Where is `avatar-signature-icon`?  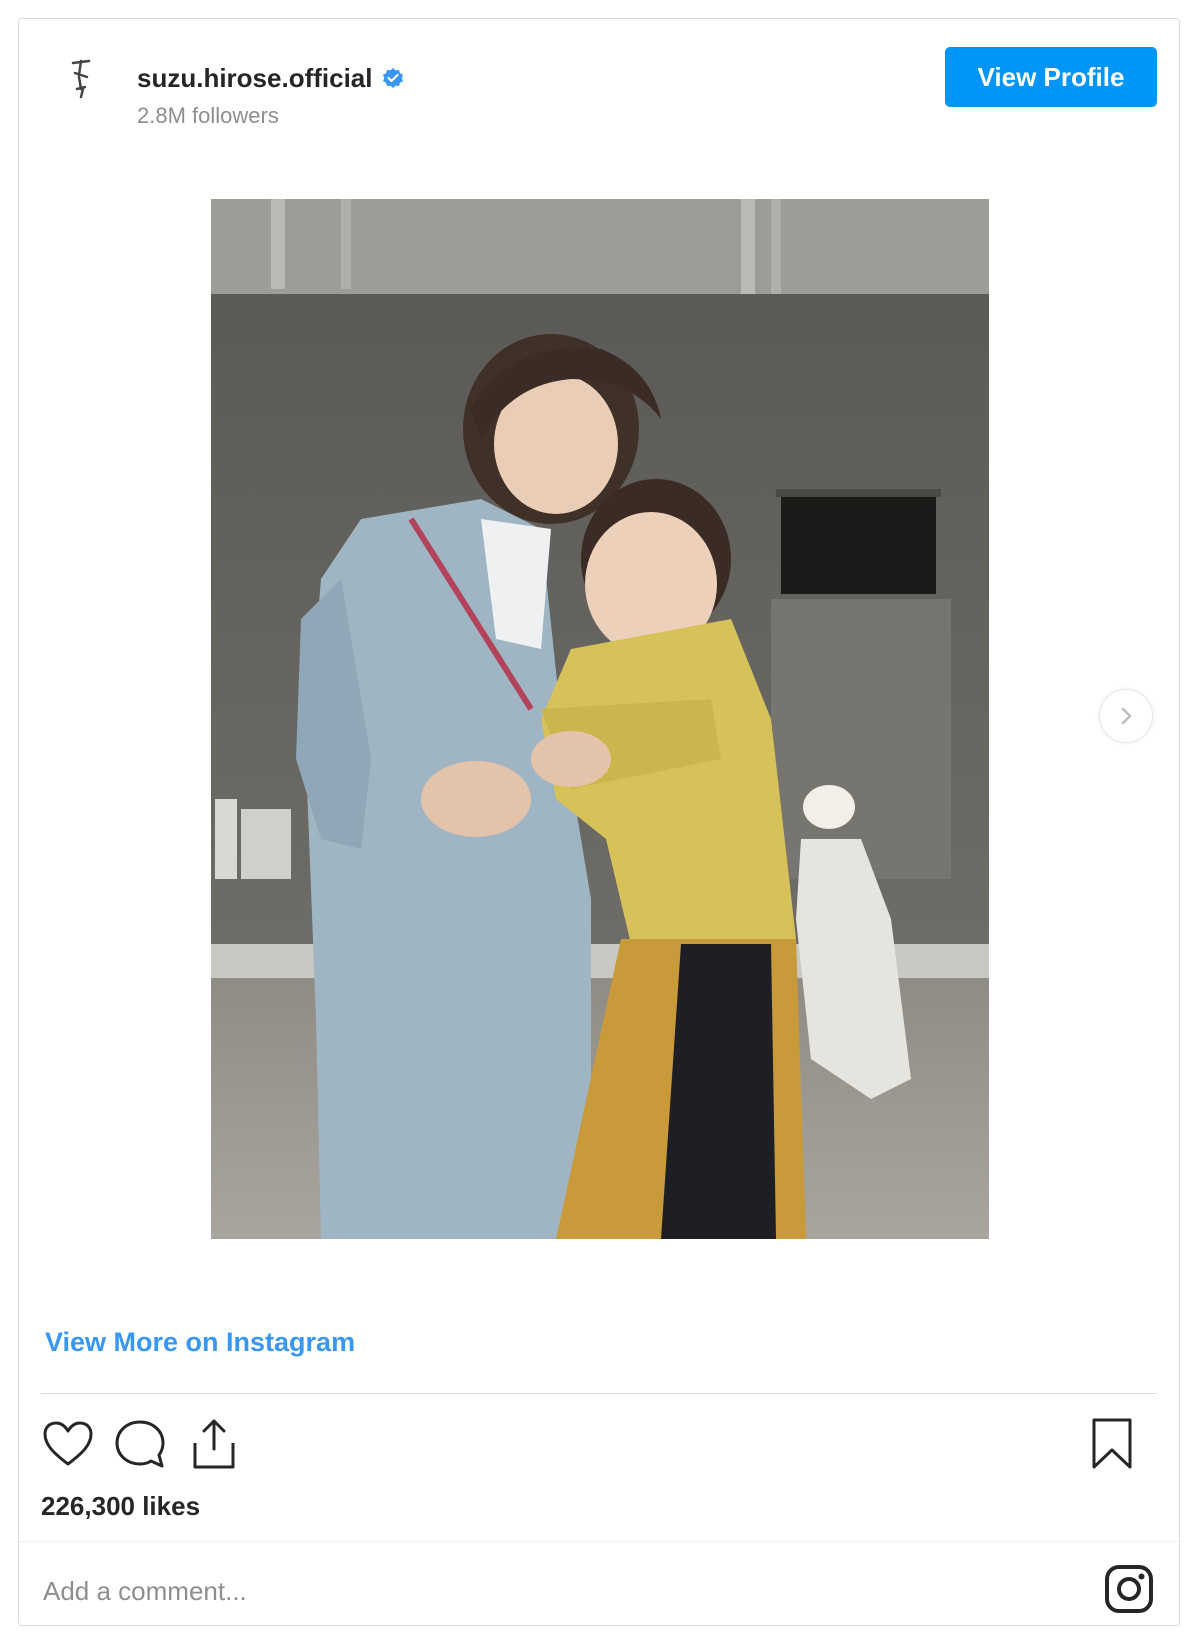 avatar-signature-icon is located at coordinates (81, 79).